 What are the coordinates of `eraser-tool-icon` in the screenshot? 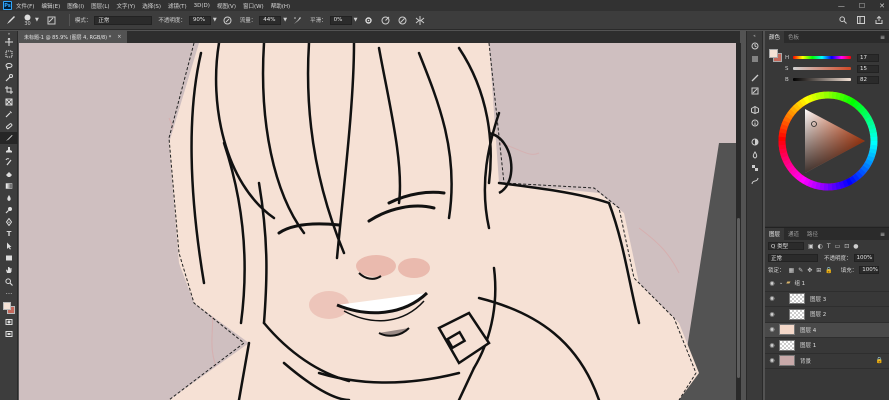 It's located at (9, 174).